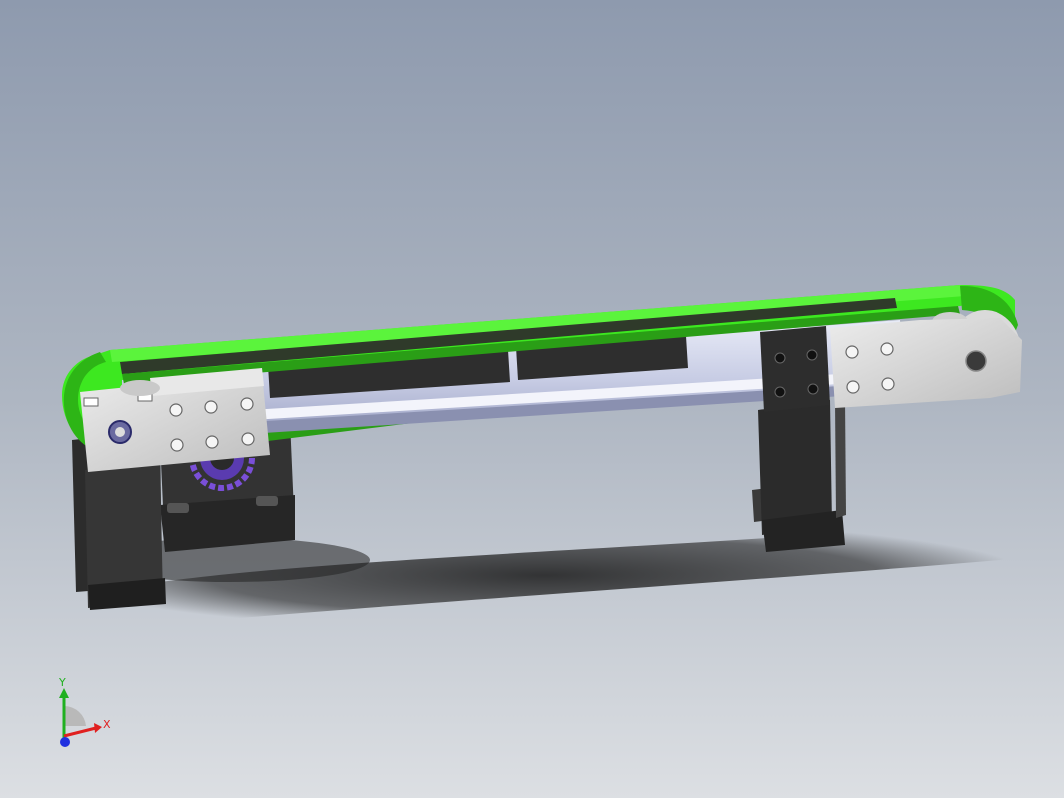 The image size is (1064, 798). I want to click on small-tab, so click(91, 402).